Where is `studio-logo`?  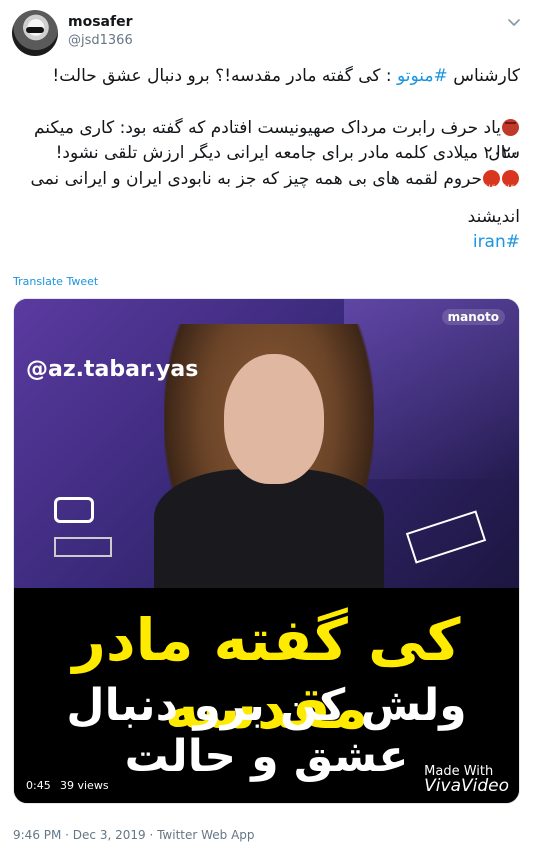
studio-logo is located at coordinates (74, 510).